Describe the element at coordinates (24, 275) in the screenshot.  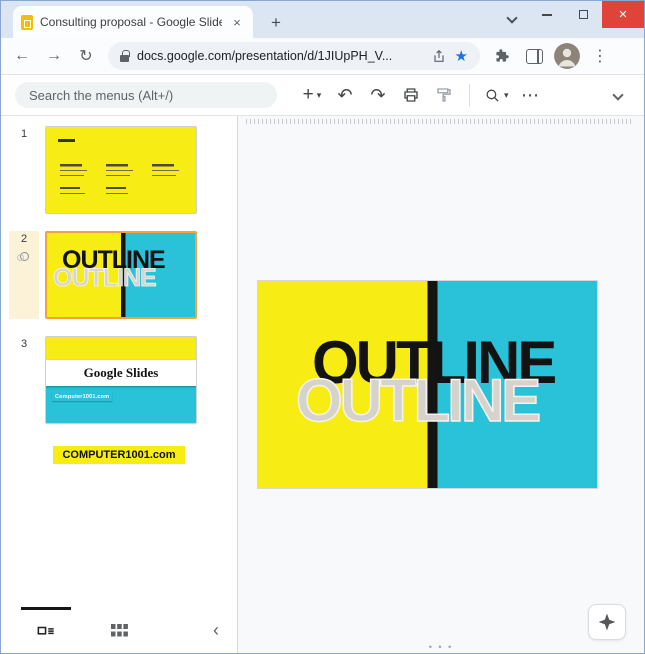
I see `slide-2-gutter: 2` at that location.